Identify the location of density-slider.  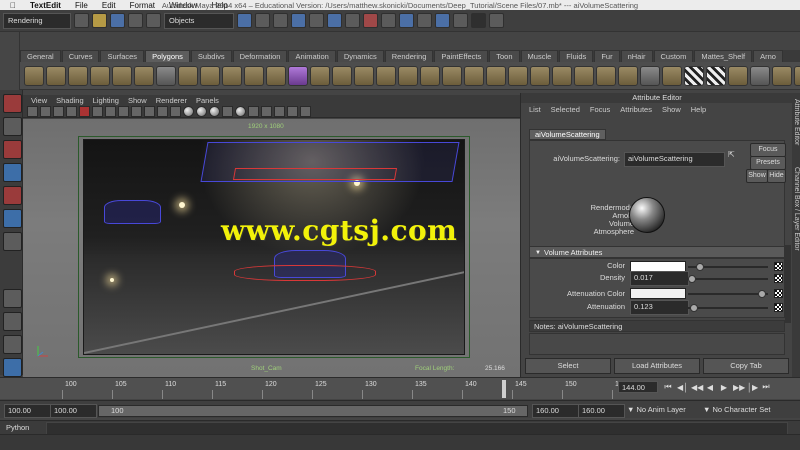
(728, 279).